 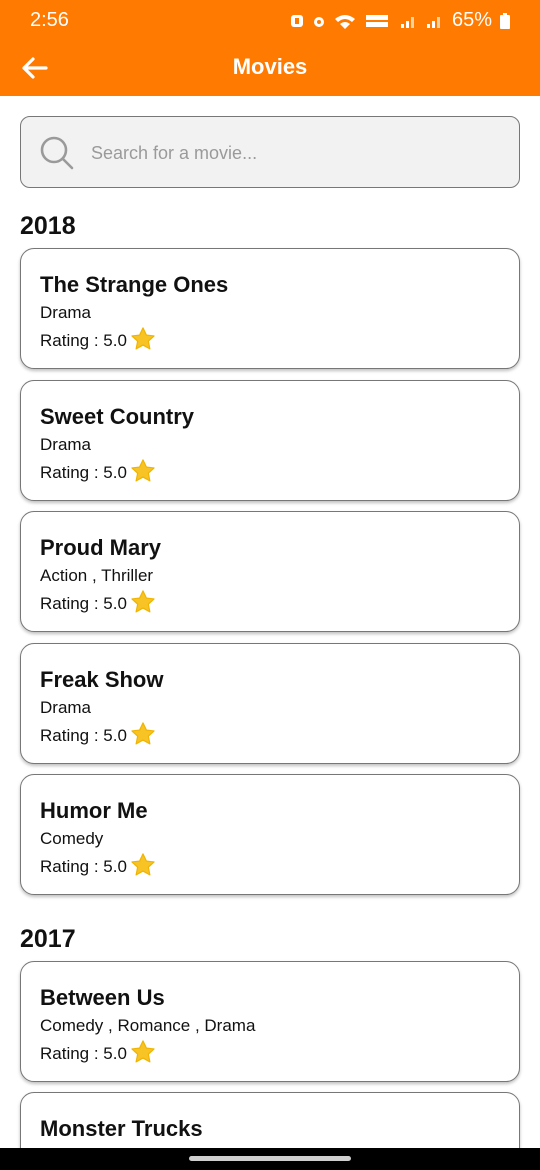 I want to click on status-bar: 2:56 65%, so click(x=270, y=20).